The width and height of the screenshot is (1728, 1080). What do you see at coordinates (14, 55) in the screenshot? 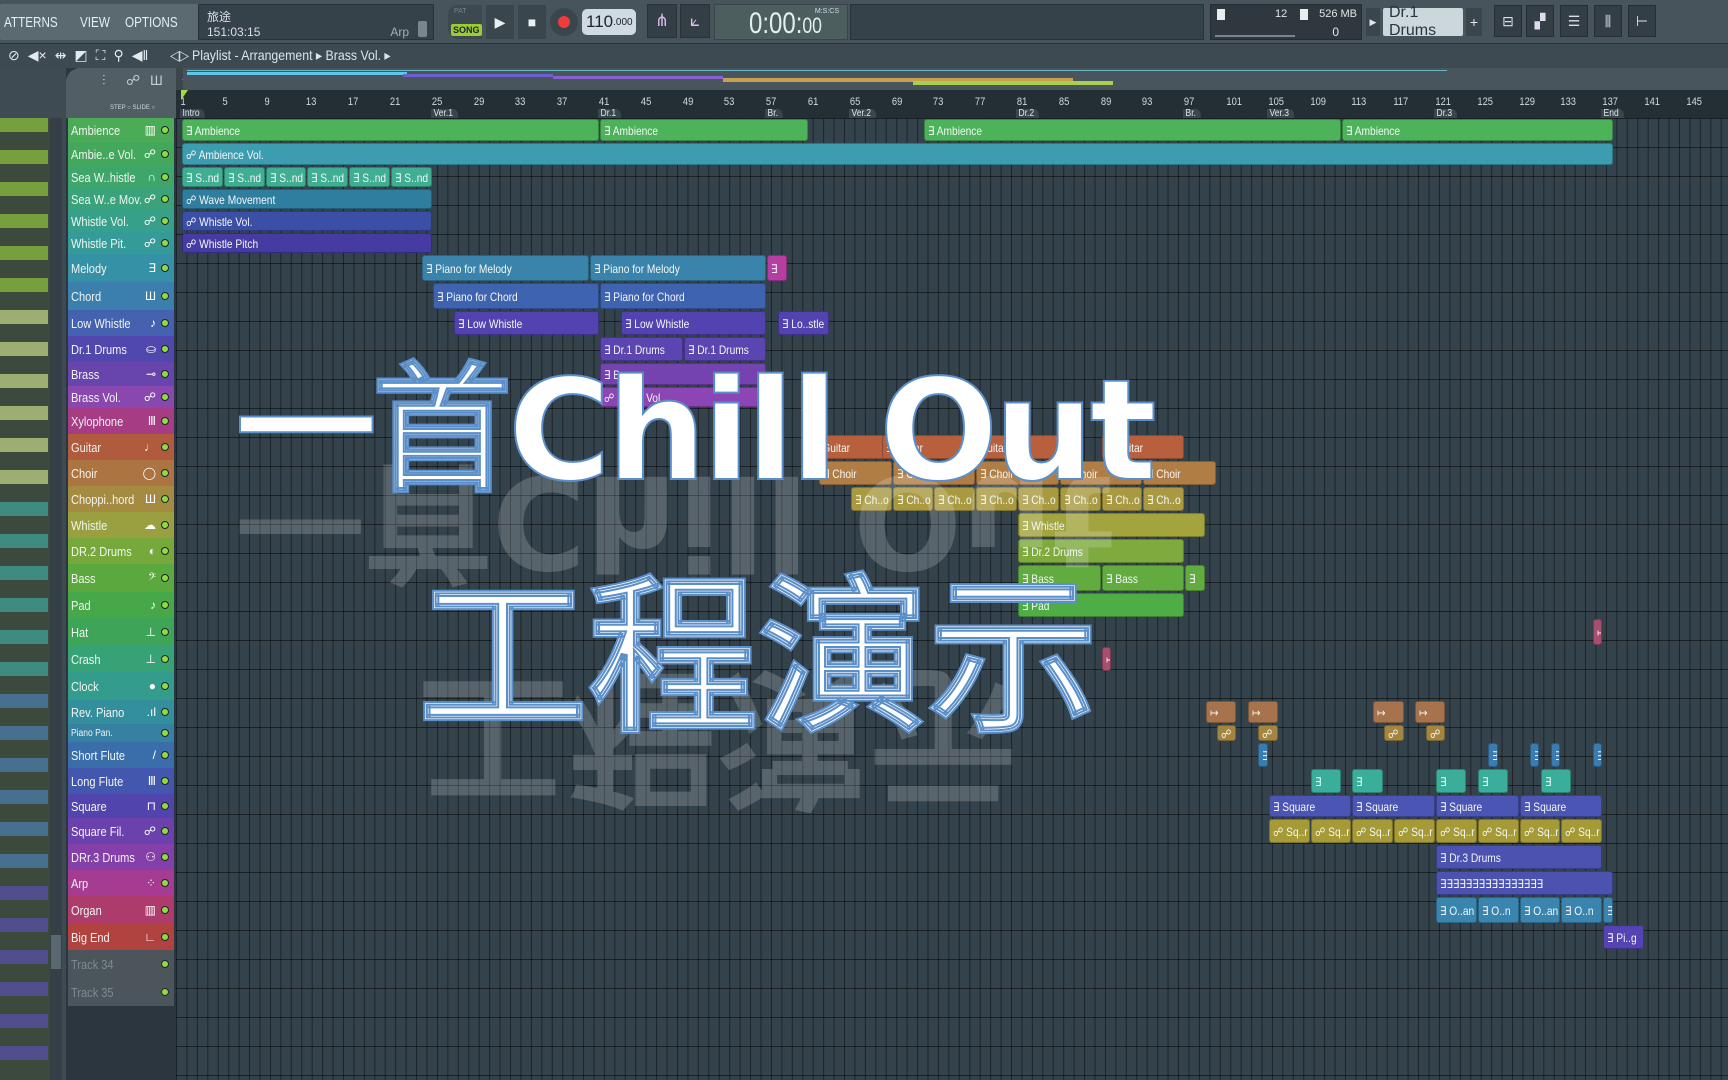
I see `mute-icon: ⊘` at bounding box center [14, 55].